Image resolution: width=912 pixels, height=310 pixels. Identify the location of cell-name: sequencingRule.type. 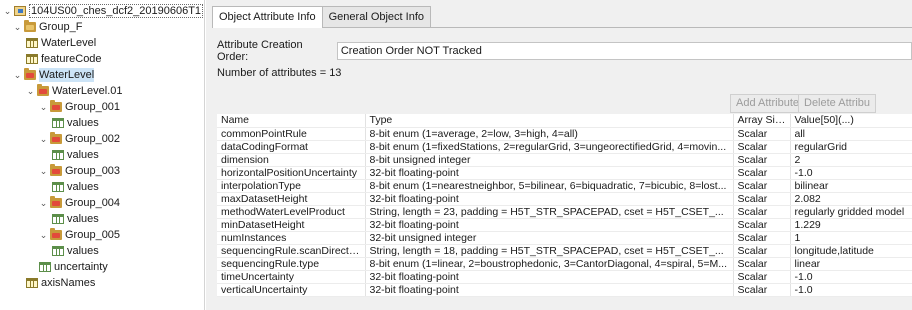
(291, 264).